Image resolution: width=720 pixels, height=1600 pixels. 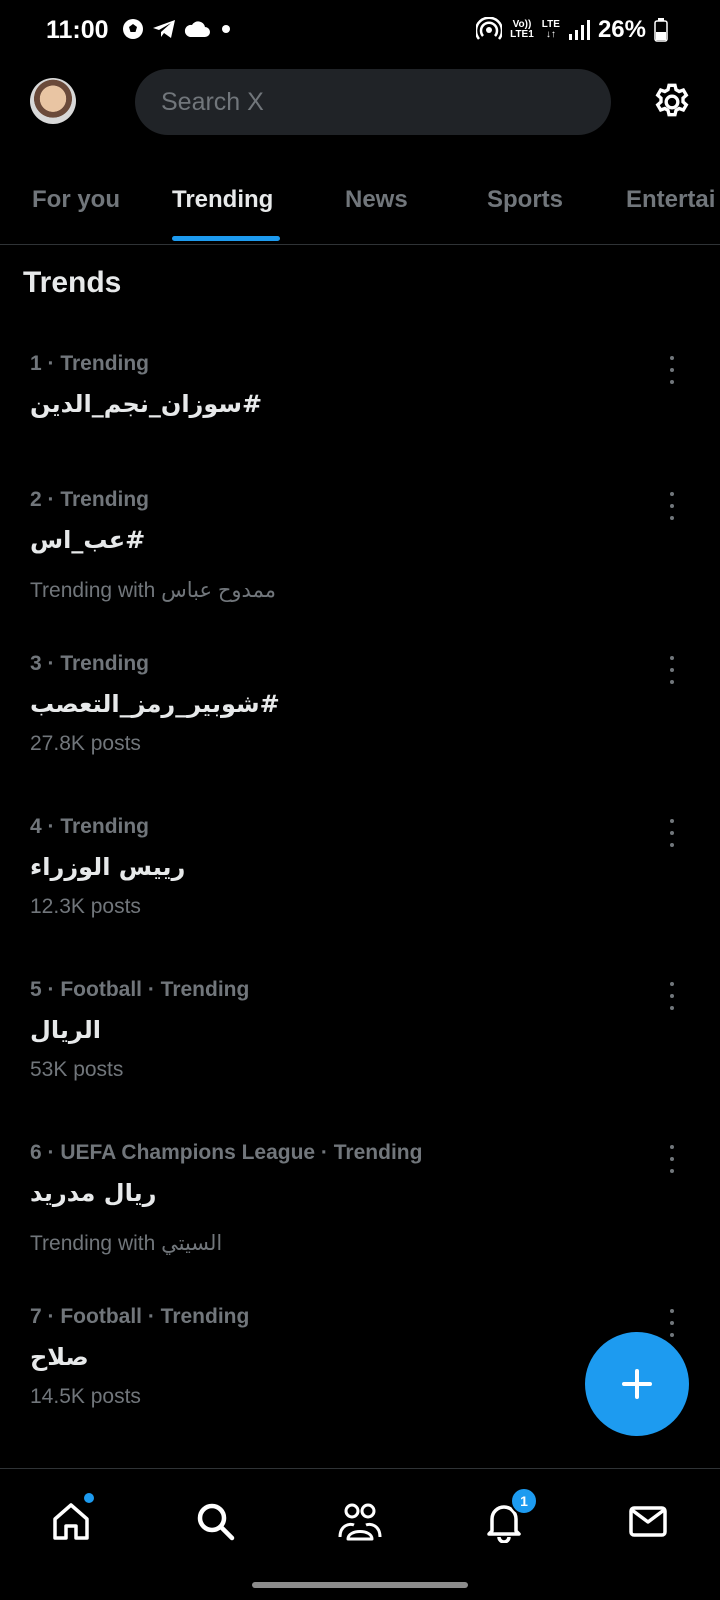 What do you see at coordinates (140, 989) in the screenshot?
I see `trend-meta: 5 · Football · Trending` at bounding box center [140, 989].